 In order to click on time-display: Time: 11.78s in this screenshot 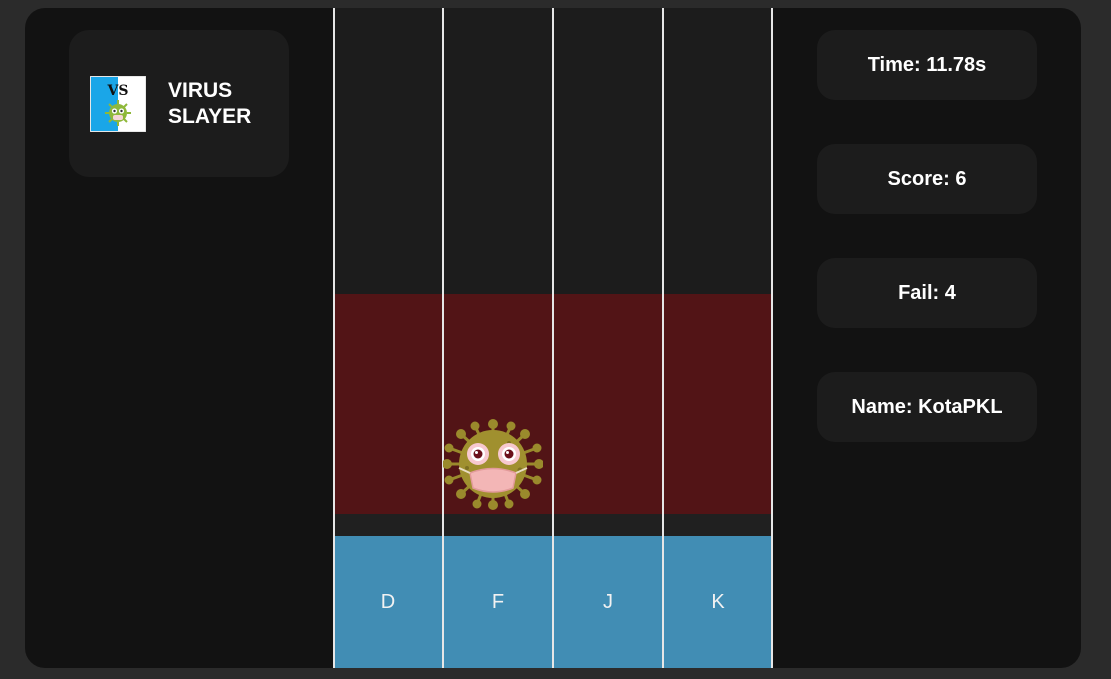, I will do `click(927, 65)`.